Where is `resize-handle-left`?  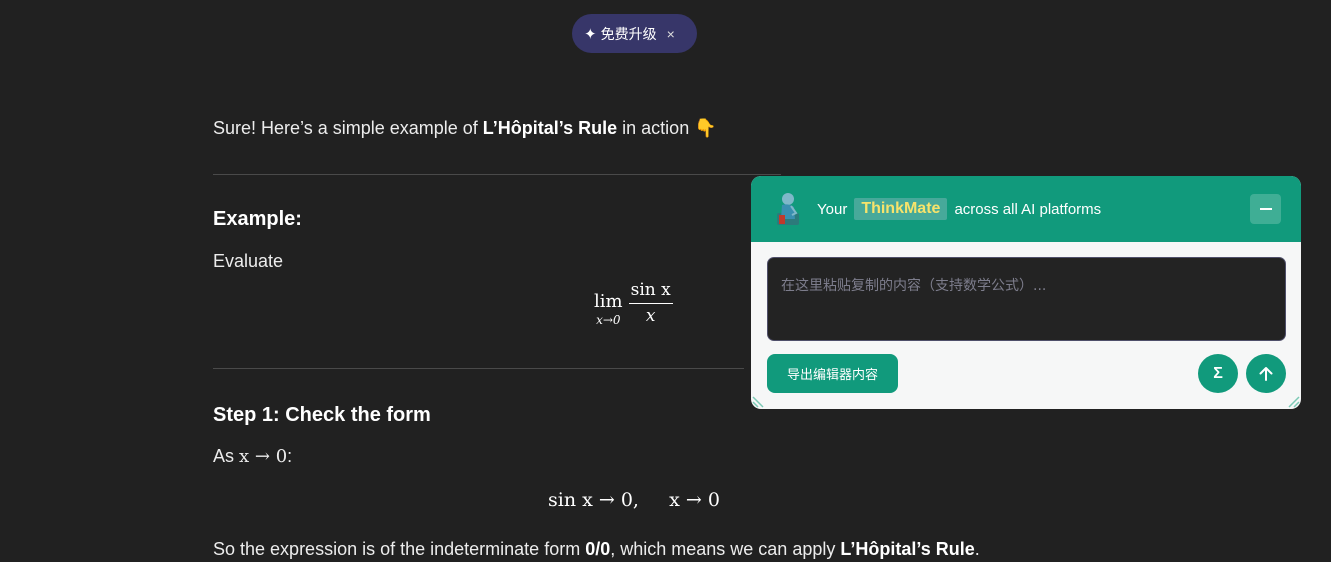
resize-handle-left is located at coordinates (762, 398).